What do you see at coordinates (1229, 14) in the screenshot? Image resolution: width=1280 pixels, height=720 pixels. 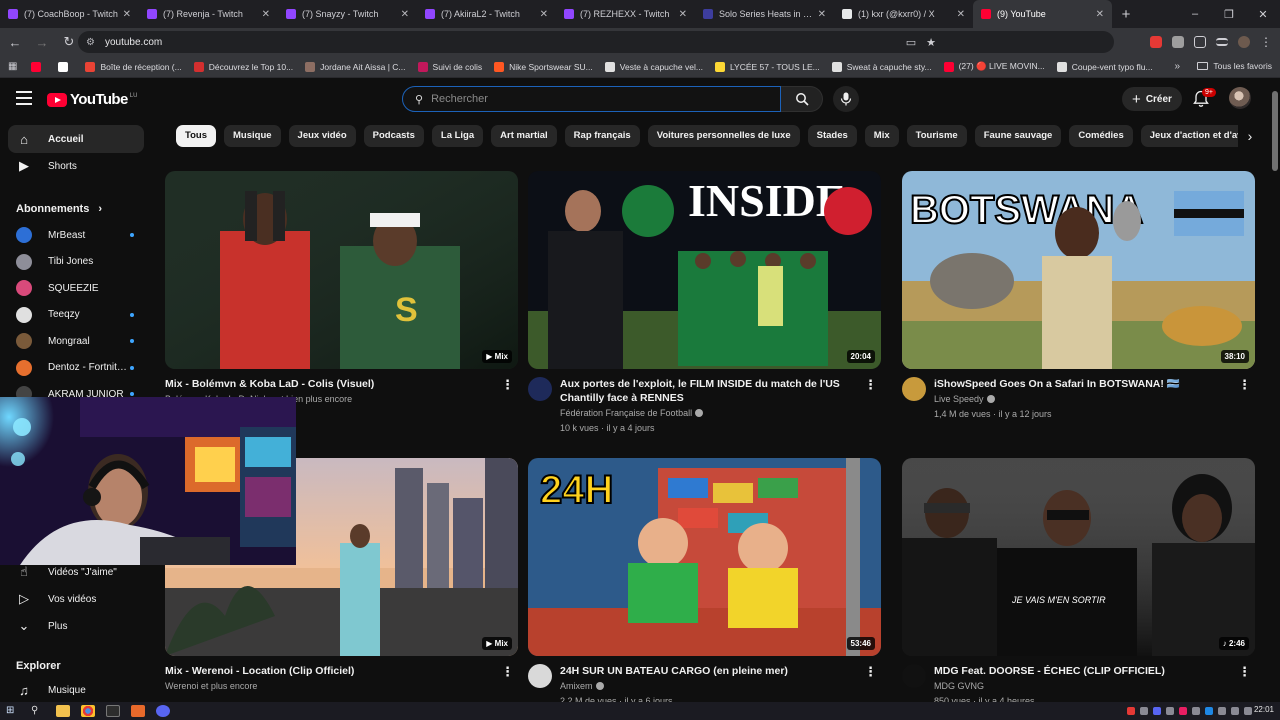 I see `restore-icon: ❐` at bounding box center [1229, 14].